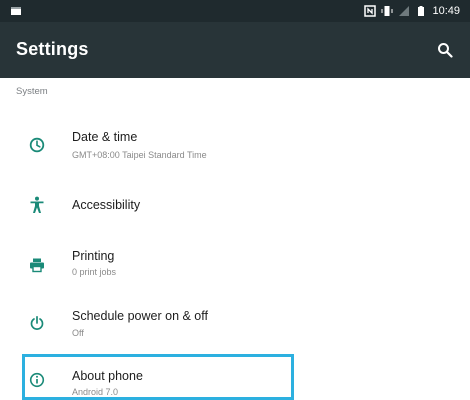 This screenshot has width=470, height=400. What do you see at coordinates (37, 265) in the screenshot?
I see `printer-icon` at bounding box center [37, 265].